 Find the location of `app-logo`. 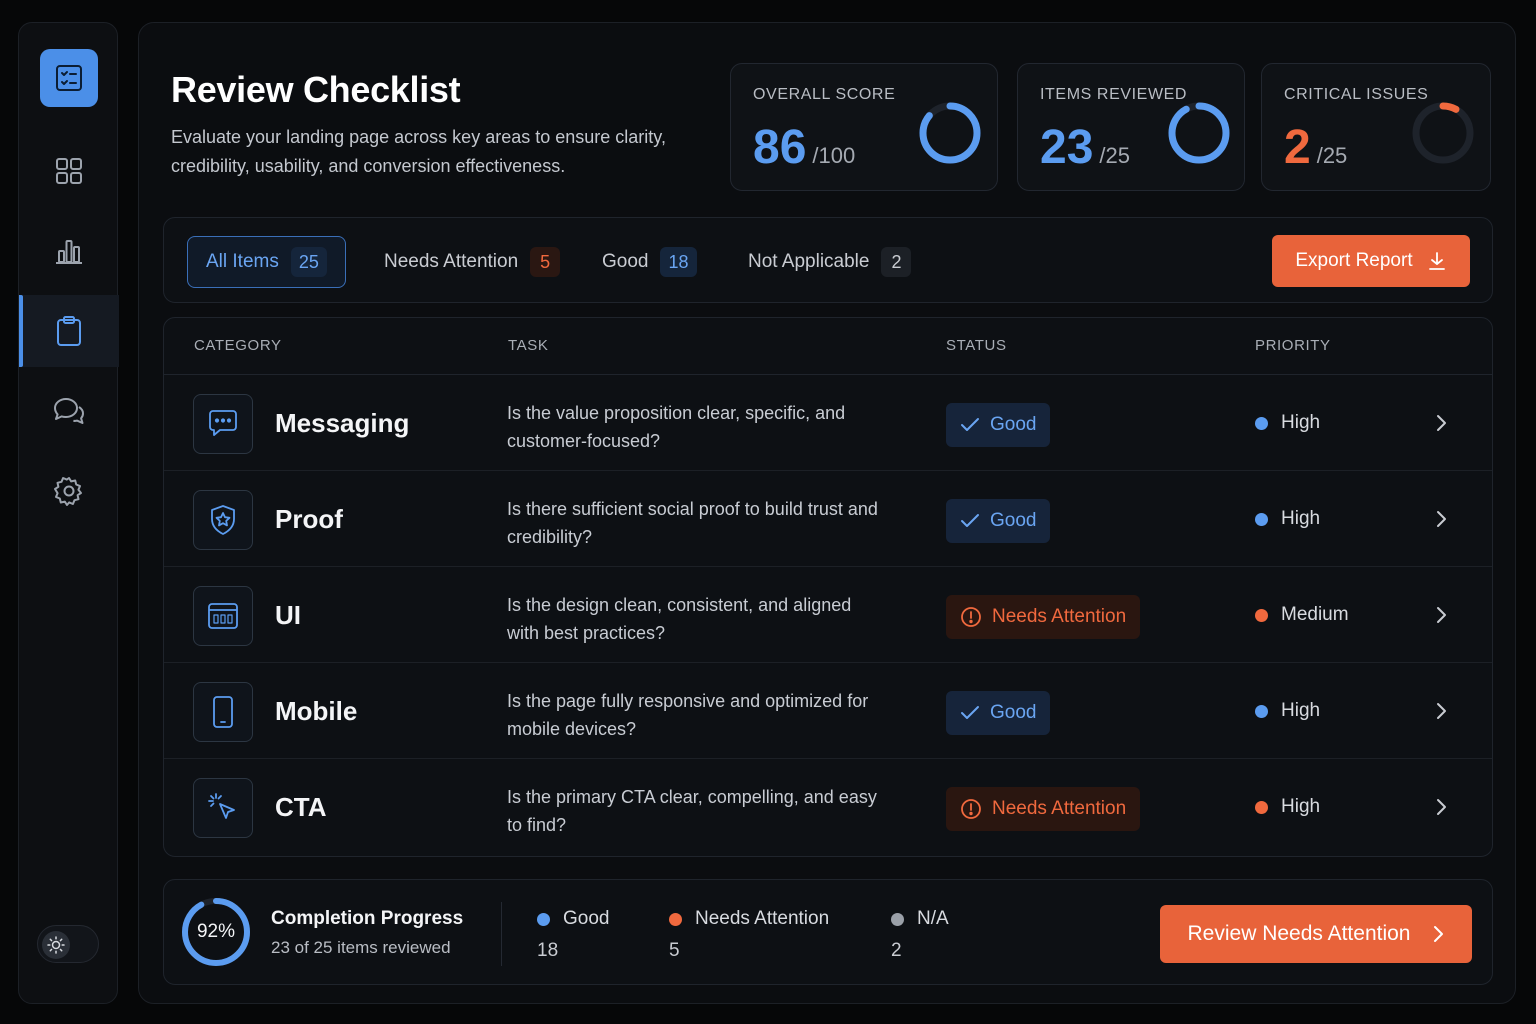

app-logo is located at coordinates (69, 78).